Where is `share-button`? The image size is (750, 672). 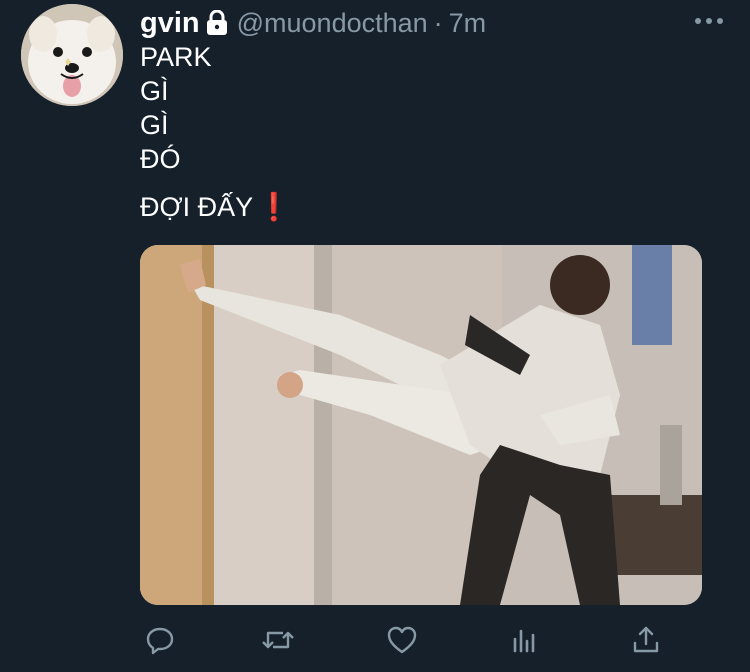 share-button is located at coordinates (646, 640).